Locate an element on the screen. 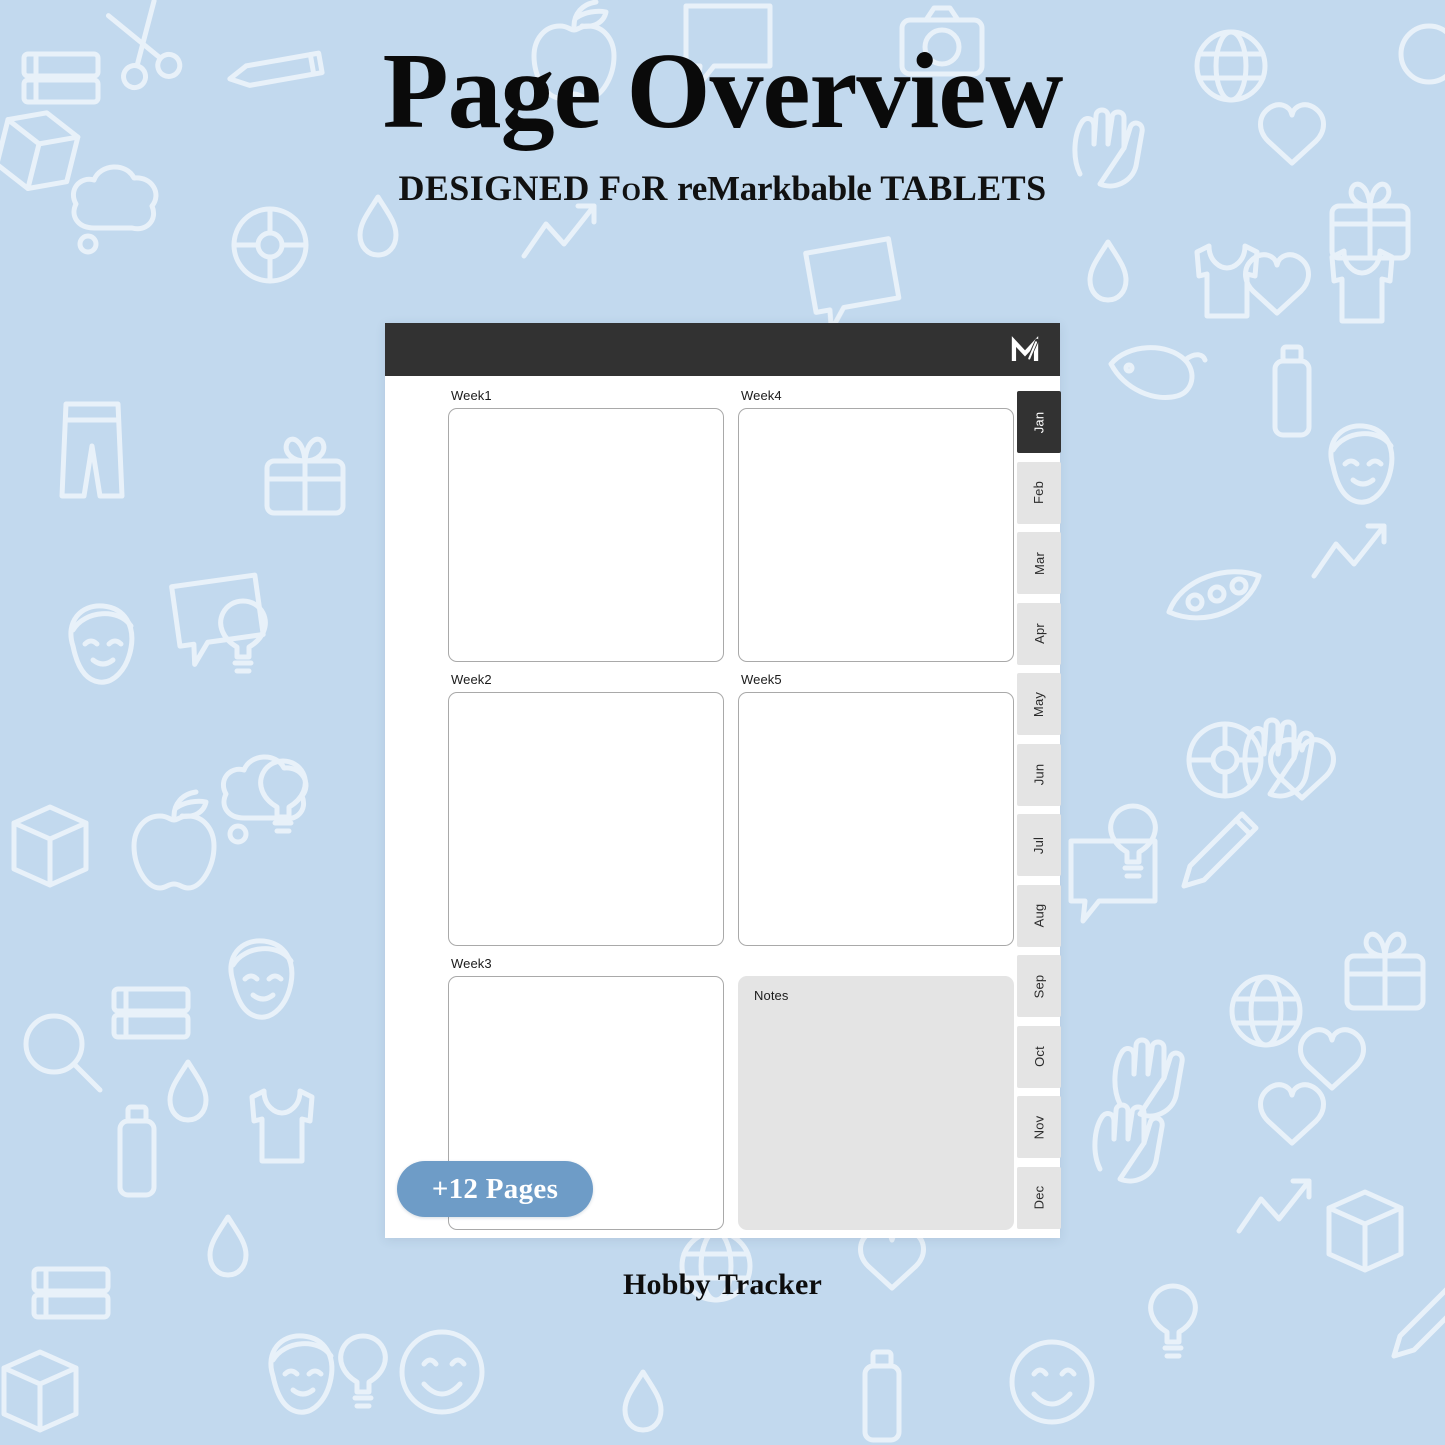 The width and height of the screenshot is (1445, 1445). writing-area-week2 is located at coordinates (586, 819).